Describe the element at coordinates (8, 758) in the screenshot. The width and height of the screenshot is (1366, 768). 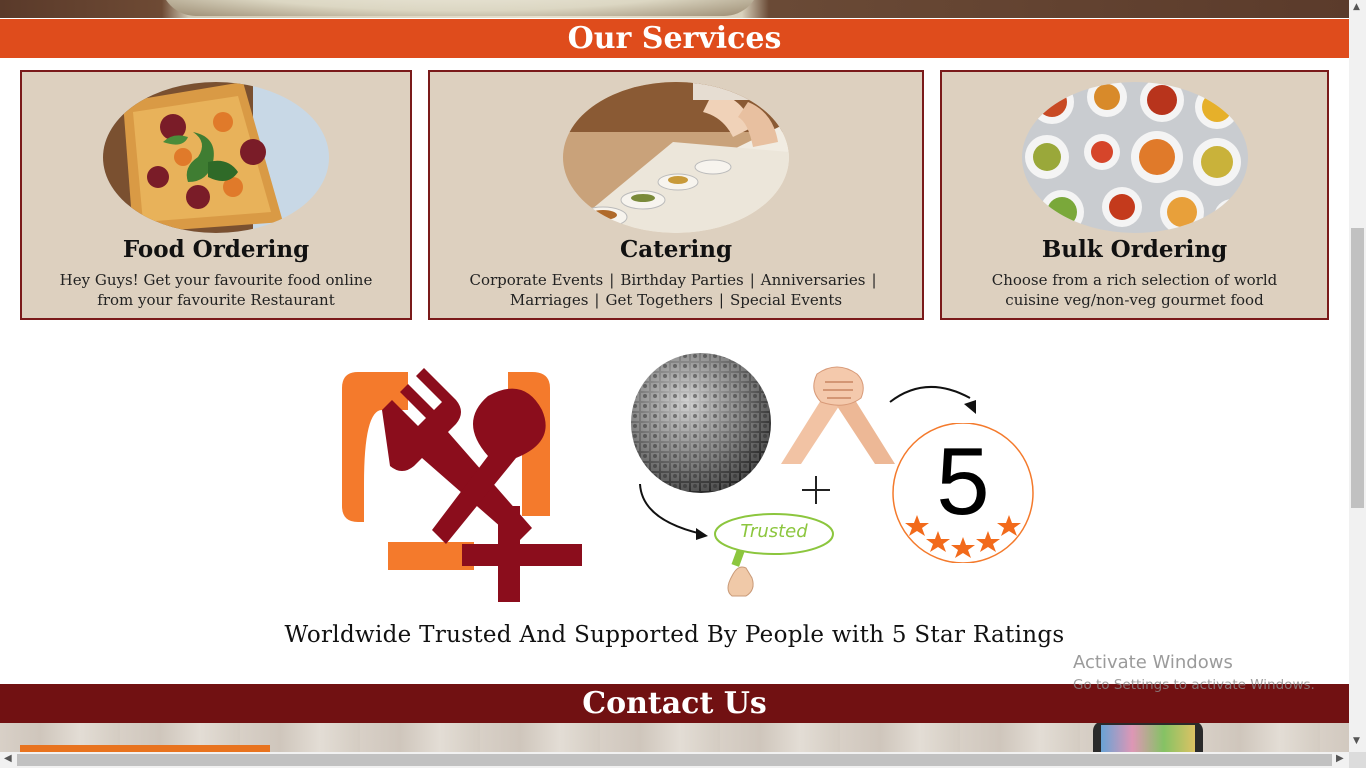
I see `scroll-left-arrow-icon: ◀` at that location.